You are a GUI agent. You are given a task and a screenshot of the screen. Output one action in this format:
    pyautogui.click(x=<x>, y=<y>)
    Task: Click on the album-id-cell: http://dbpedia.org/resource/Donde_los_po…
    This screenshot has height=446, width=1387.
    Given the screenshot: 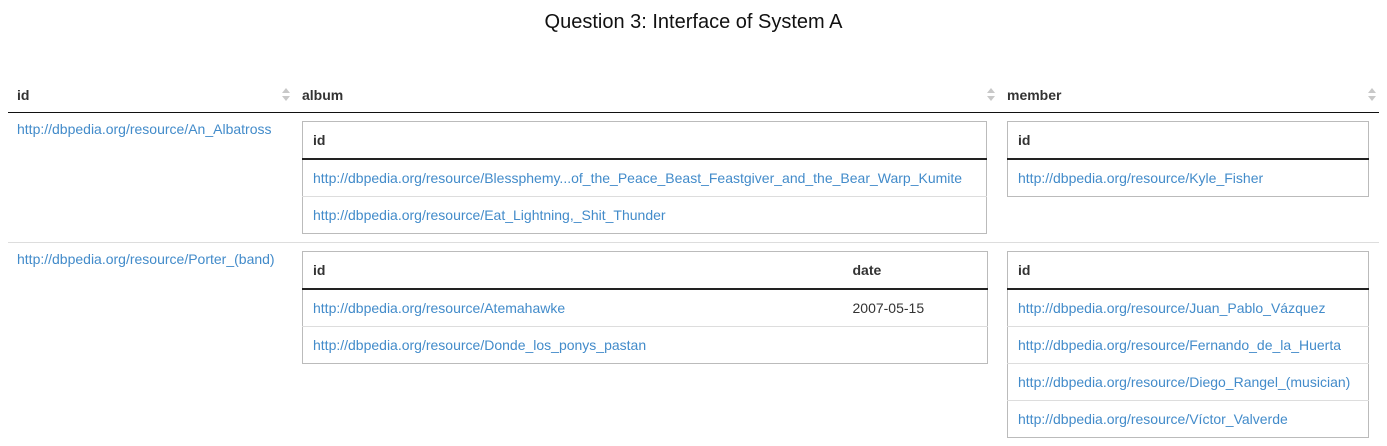 What is the action you would take?
    pyautogui.click(x=573, y=345)
    